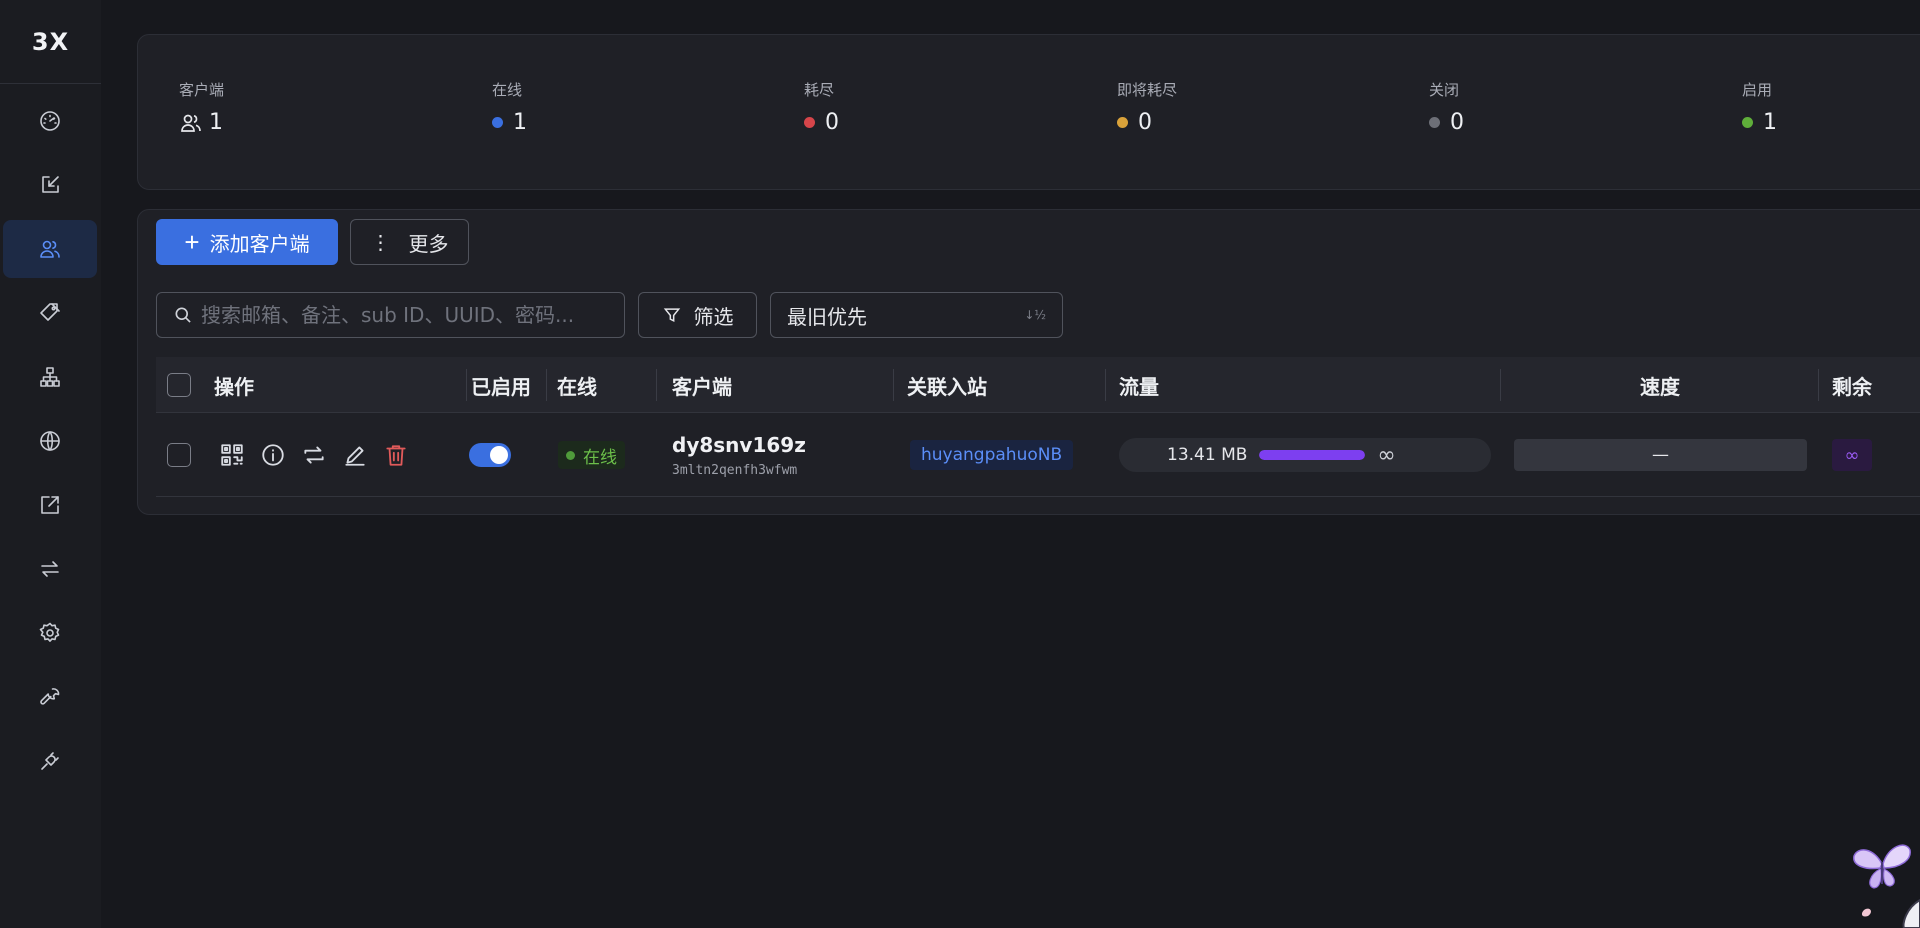 This screenshot has height=928, width=1920. Describe the element at coordinates (827, 316) in the screenshot. I see `sort-value: 最旧优先` at that location.